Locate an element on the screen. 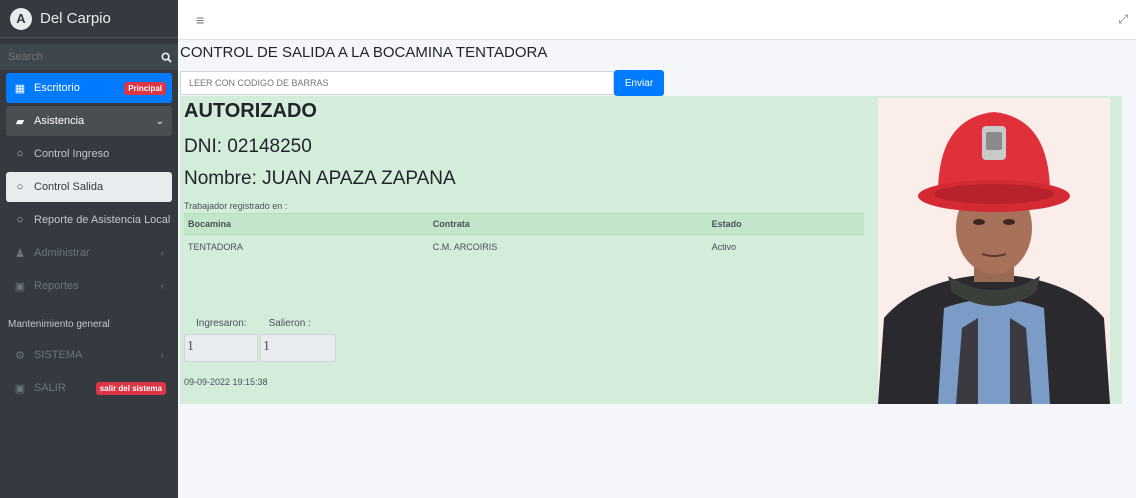  sidebar-item-control-salida: ○ Control Salida is located at coordinates (89, 187).